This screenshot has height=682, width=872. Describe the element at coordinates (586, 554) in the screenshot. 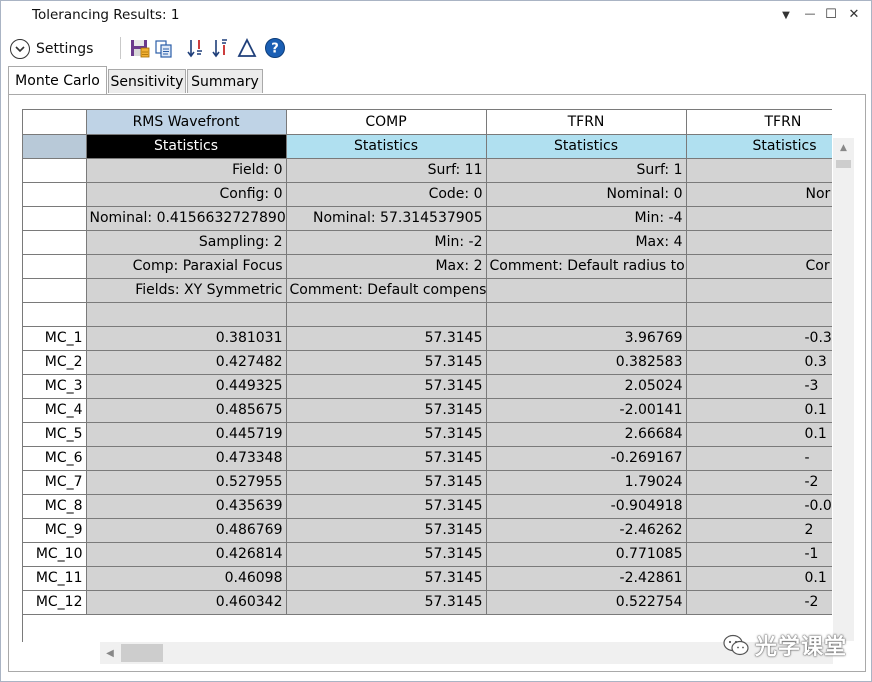

I see `data-cell: 0.771085` at that location.